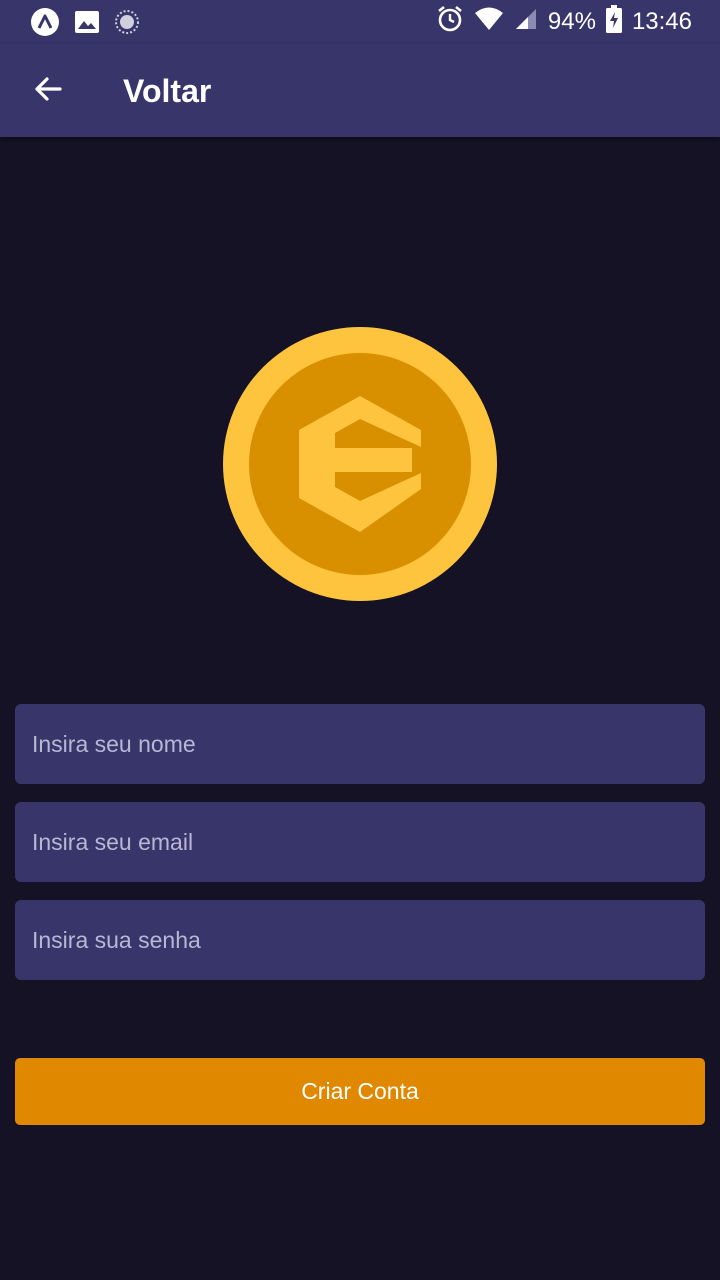  Describe the element at coordinates (526, 22) in the screenshot. I see `signal-icon` at that location.